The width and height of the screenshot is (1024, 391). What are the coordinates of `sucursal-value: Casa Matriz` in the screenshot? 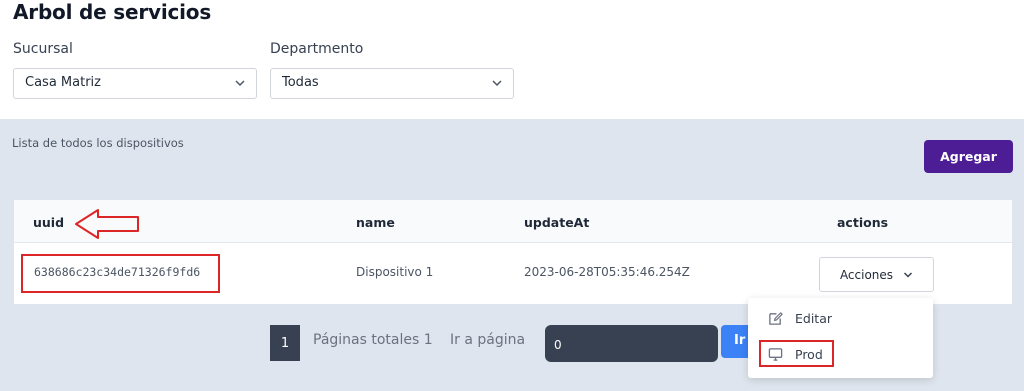 It's located at (63, 82).